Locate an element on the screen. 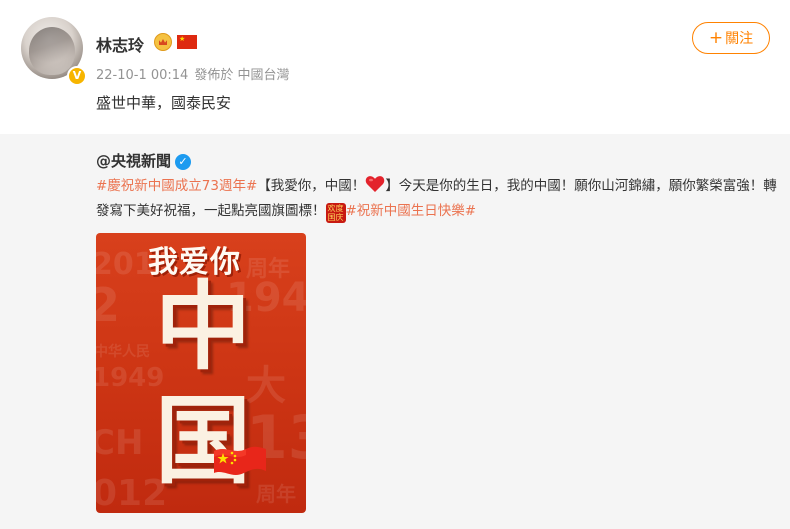 Image resolution: width=790 pixels, height=529 pixels. follow-button: + 關注 is located at coordinates (731, 38).